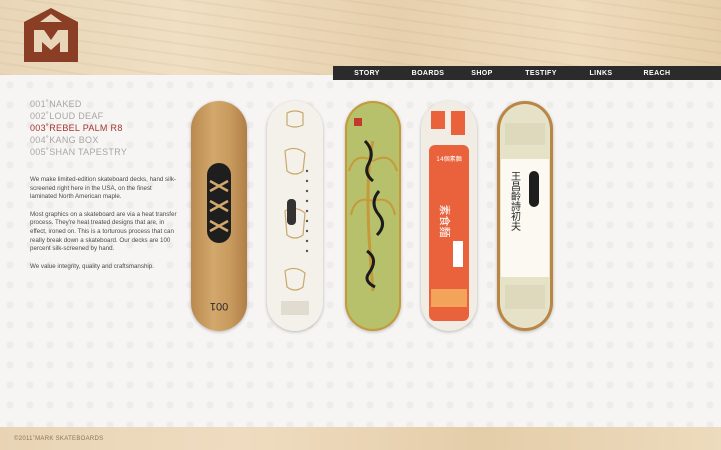 The image size is (721, 450). I want to click on deck-shan-text: 王昌齡詩初夫, so click(515, 201).